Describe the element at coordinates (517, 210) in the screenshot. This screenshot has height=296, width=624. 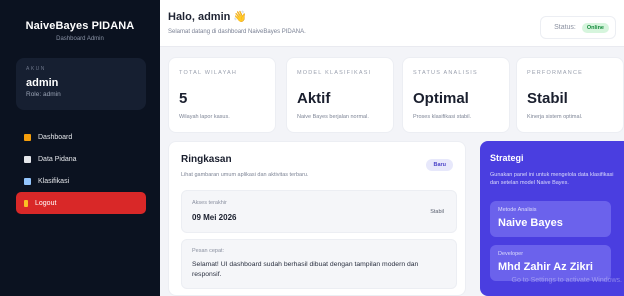
I see `analysis-method-label: Metode Analisis` at that location.